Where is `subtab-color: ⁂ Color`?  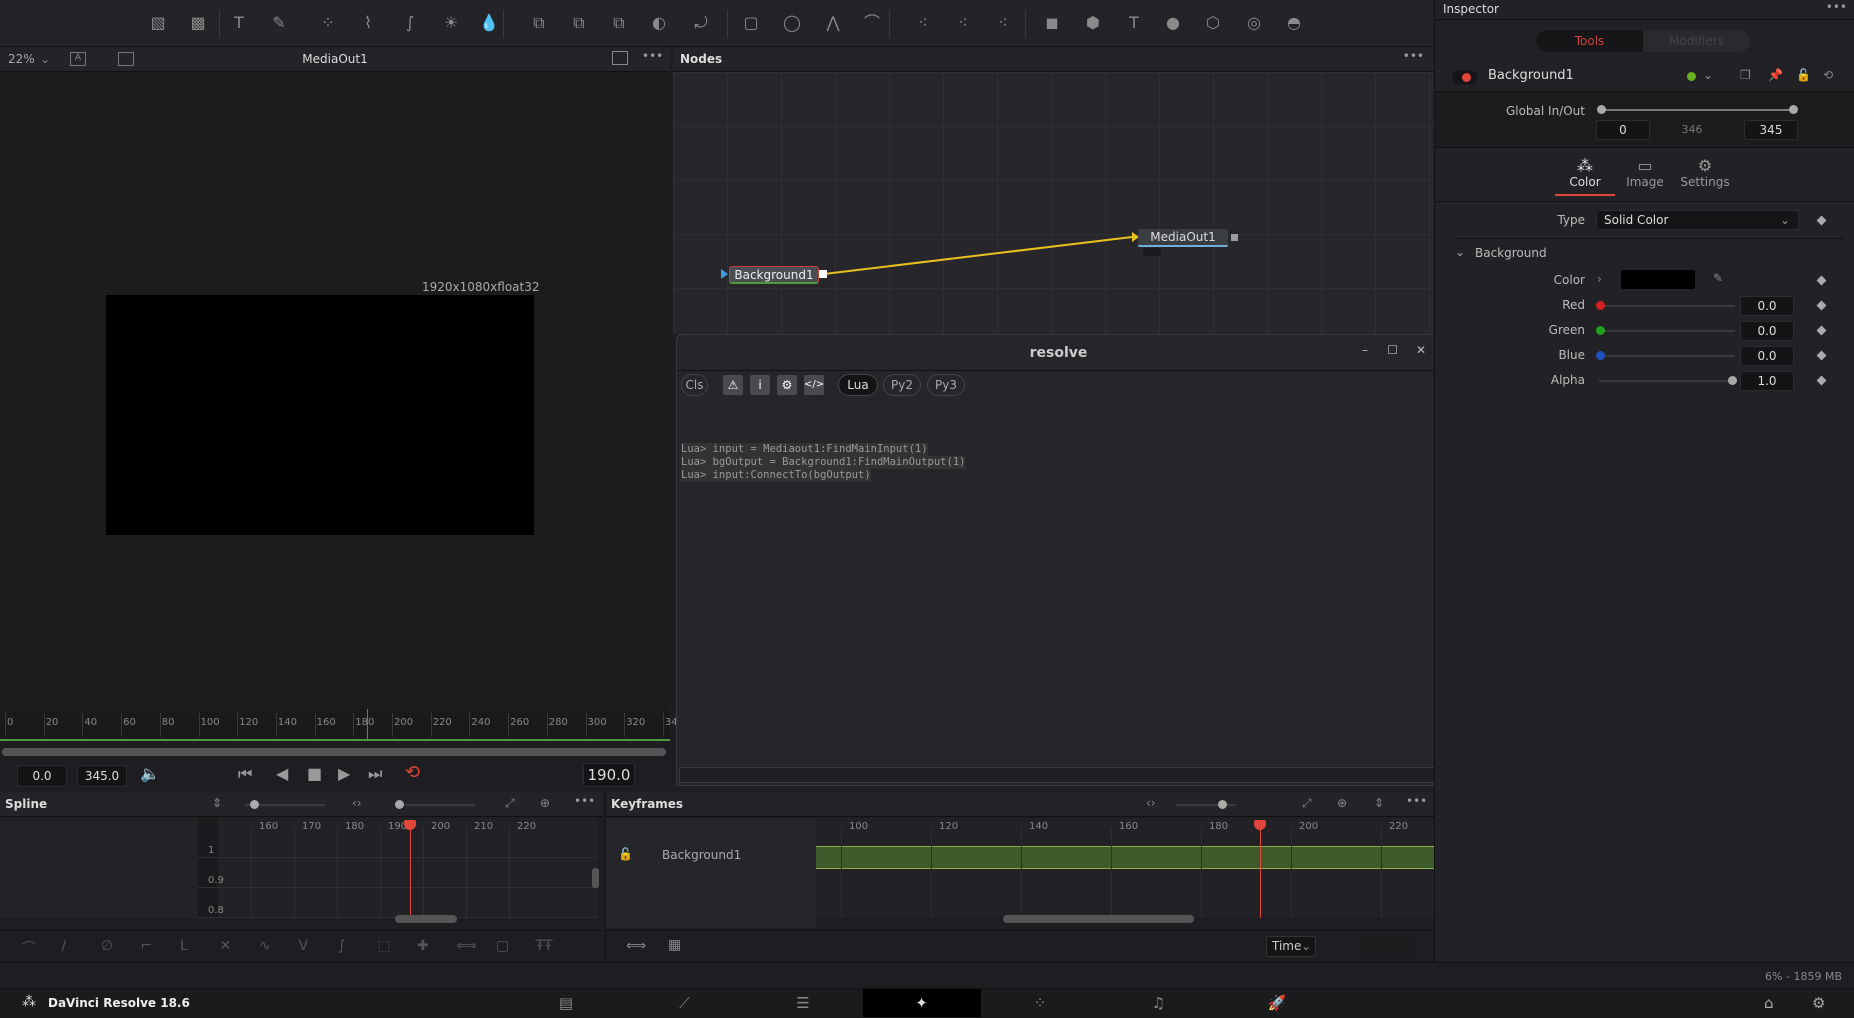
subtab-color: ⁂ Color is located at coordinates (1585, 176).